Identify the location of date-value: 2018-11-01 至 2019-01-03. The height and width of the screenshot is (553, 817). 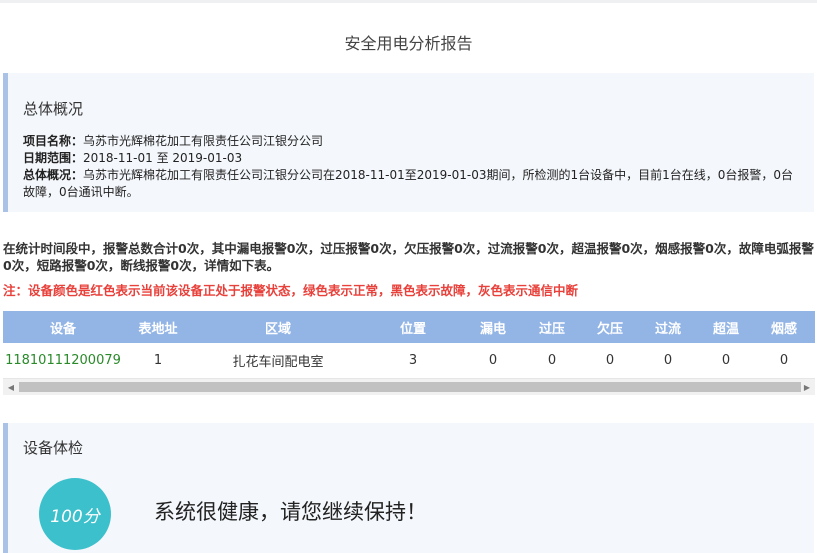
(163, 158).